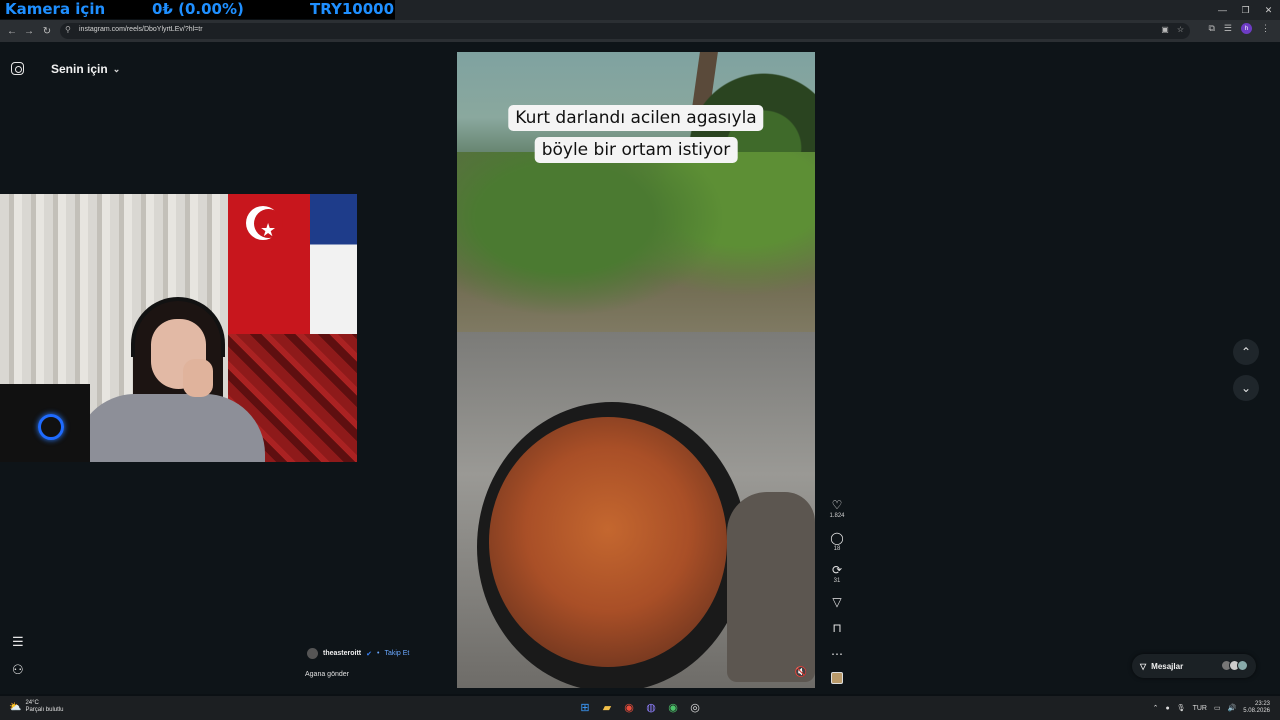 This screenshot has width=1280, height=720. Describe the element at coordinates (837, 678) in the screenshot. I see `audio-thumbnail` at that location.